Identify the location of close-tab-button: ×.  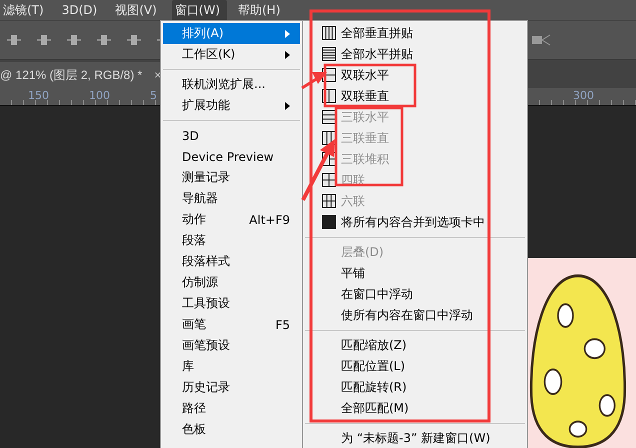
(158, 75).